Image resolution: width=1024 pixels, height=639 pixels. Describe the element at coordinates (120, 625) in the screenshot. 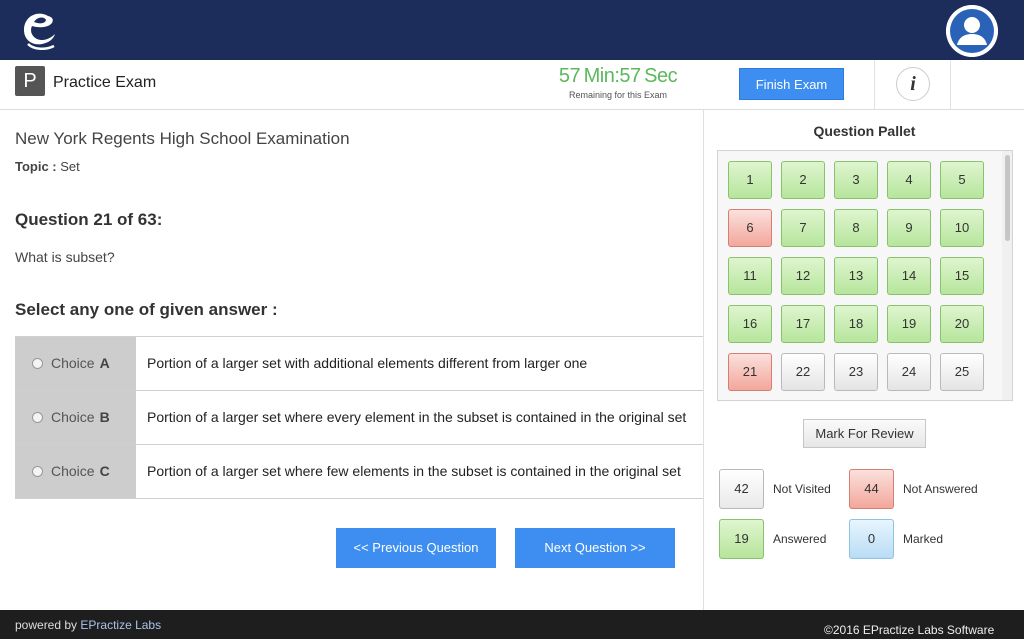

I see `powered-brand-link: EPractize Labs` at that location.